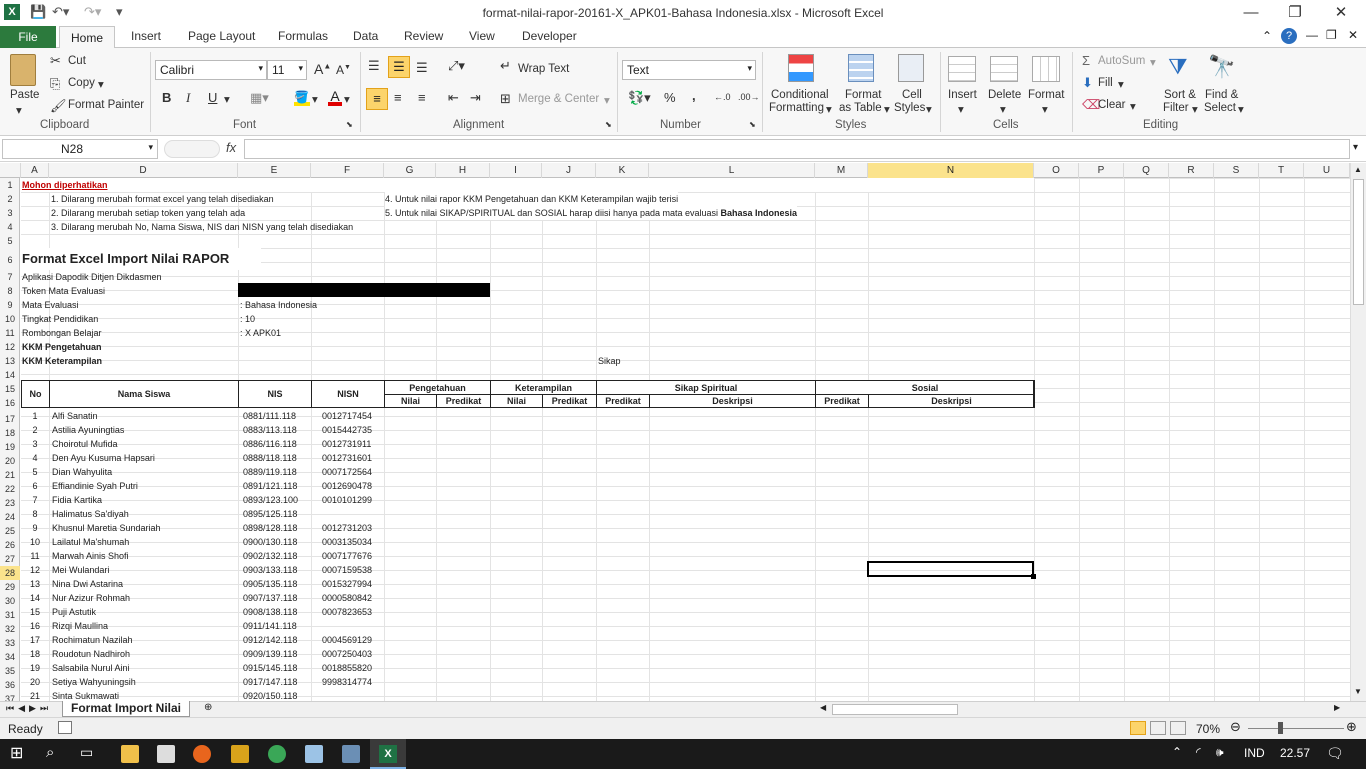 The width and height of the screenshot is (1366, 769). What do you see at coordinates (10, 361) in the screenshot?
I see `row-header: 13` at bounding box center [10, 361].